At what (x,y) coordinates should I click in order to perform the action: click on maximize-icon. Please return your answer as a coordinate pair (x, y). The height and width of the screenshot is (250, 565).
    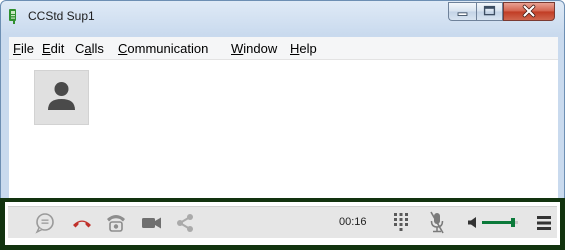
    Looking at the image, I should click on (489, 10).